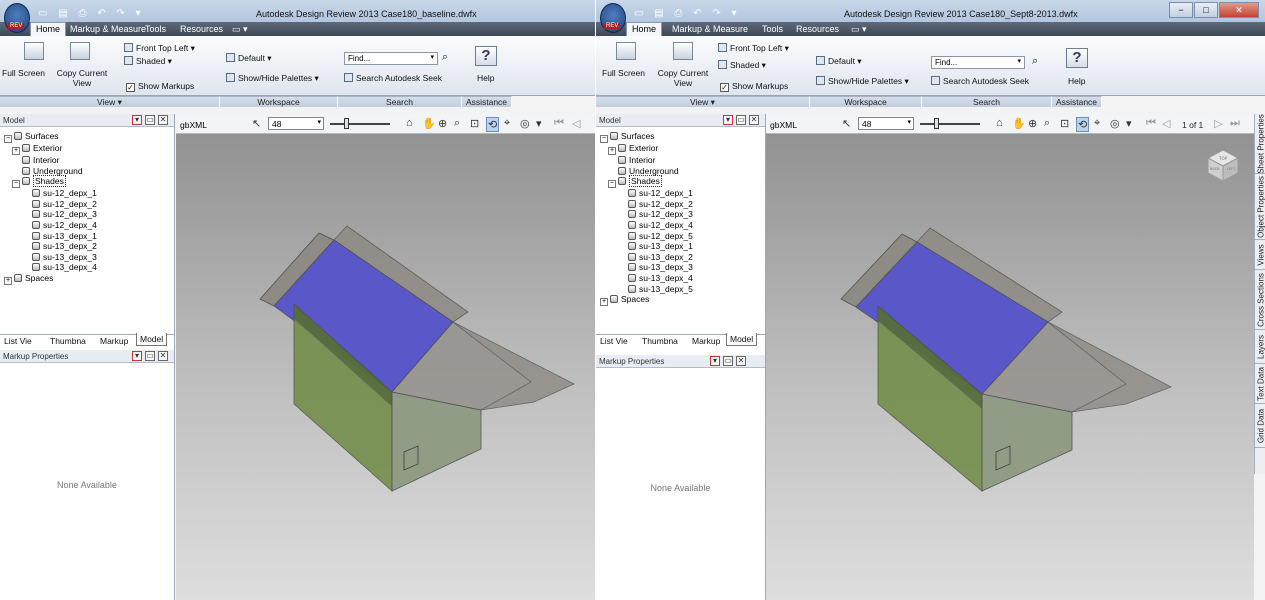 This screenshot has height=600, width=1265. What do you see at coordinates (1235, 123) in the screenshot?
I see `last-page-icon: ⏭` at bounding box center [1235, 123].